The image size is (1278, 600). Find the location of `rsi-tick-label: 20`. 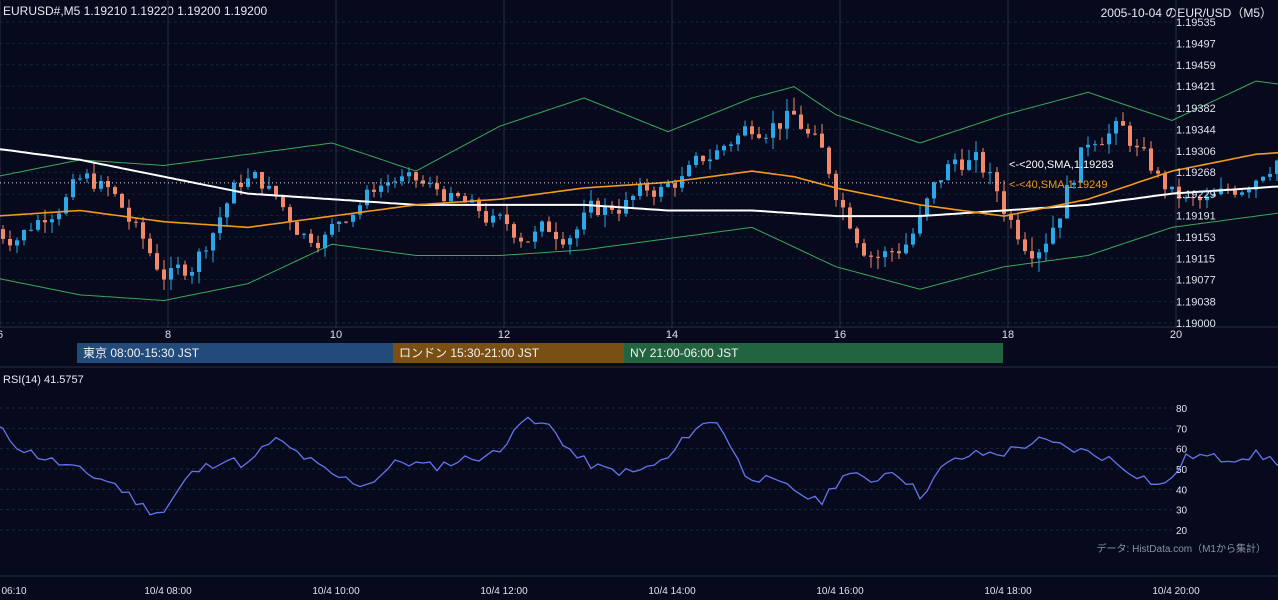

rsi-tick-label: 20 is located at coordinates (1182, 531).